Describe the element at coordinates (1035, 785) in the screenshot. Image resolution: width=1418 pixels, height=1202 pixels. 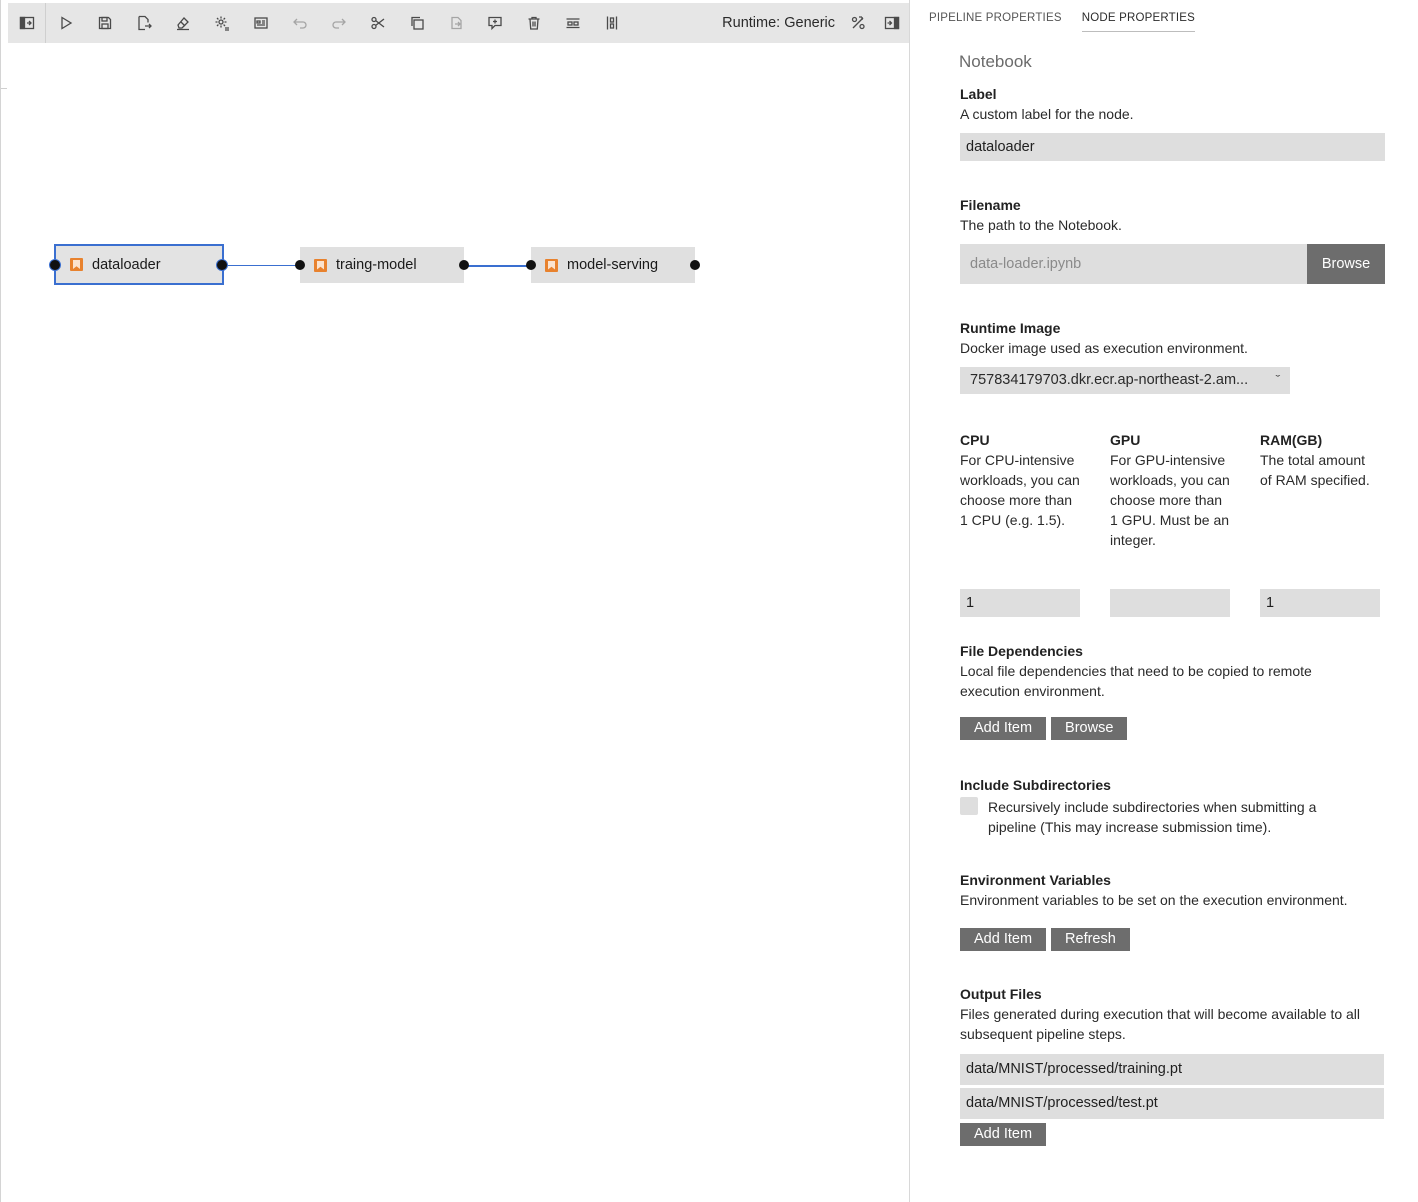
I see `include-subdirectories-title: Include Subdirectories` at that location.